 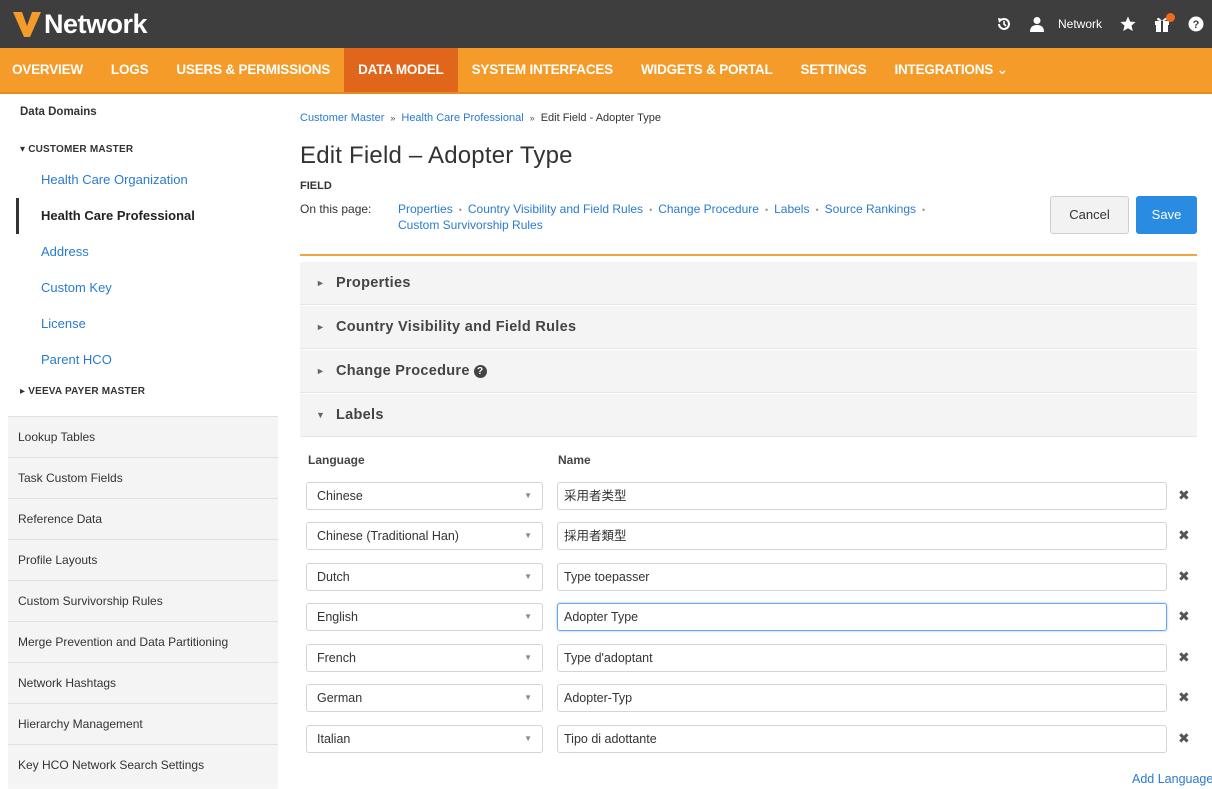 I want to click on field-label: FIELD, so click(x=316, y=186).